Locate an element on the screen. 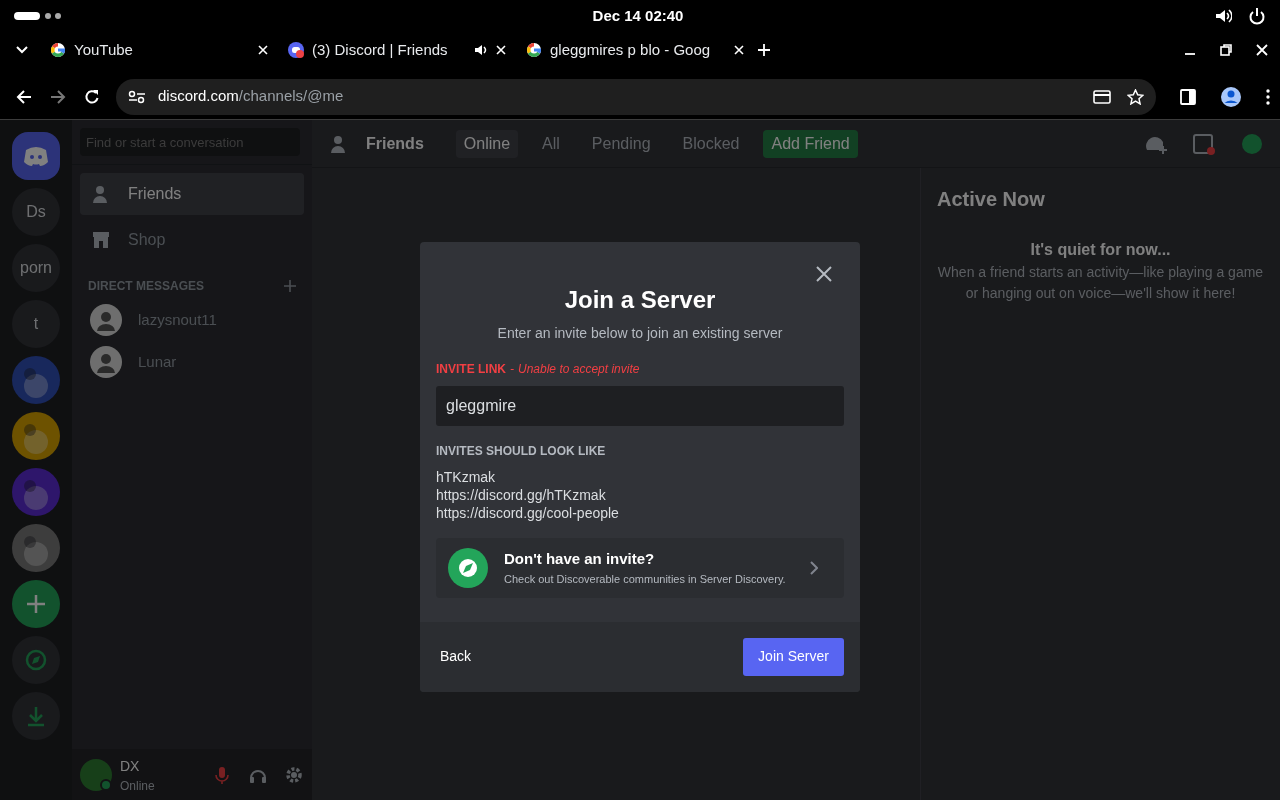 This screenshot has width=1280, height=800. address-bar: discord.com/channels/@me is located at coordinates (636, 96).